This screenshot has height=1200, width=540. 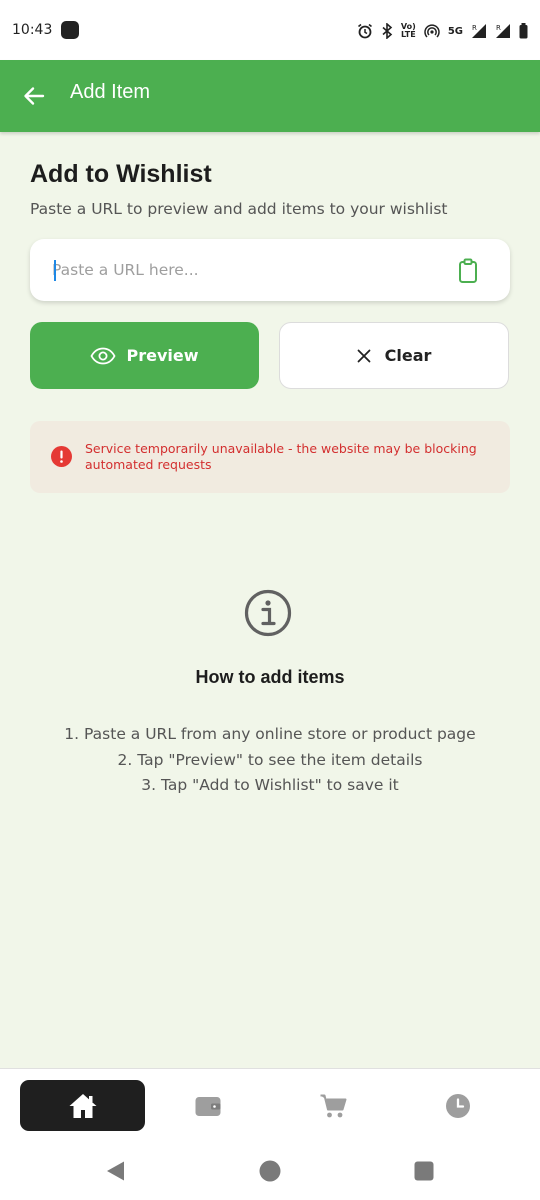 What do you see at coordinates (61, 456) in the screenshot?
I see `error-icon` at bounding box center [61, 456].